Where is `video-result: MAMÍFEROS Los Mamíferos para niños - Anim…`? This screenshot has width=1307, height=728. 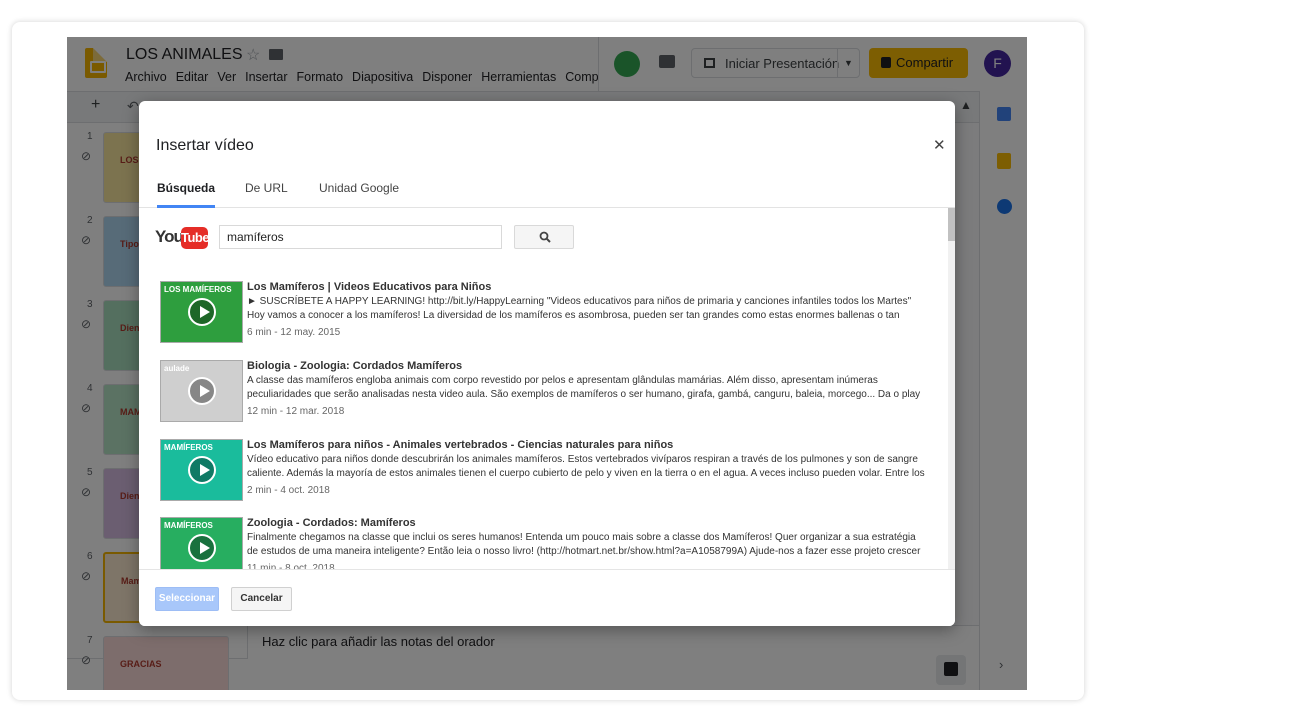
video-result: MAMÍFEROS Los Mamíferos para niños - Anim… is located at coordinates (545, 474).